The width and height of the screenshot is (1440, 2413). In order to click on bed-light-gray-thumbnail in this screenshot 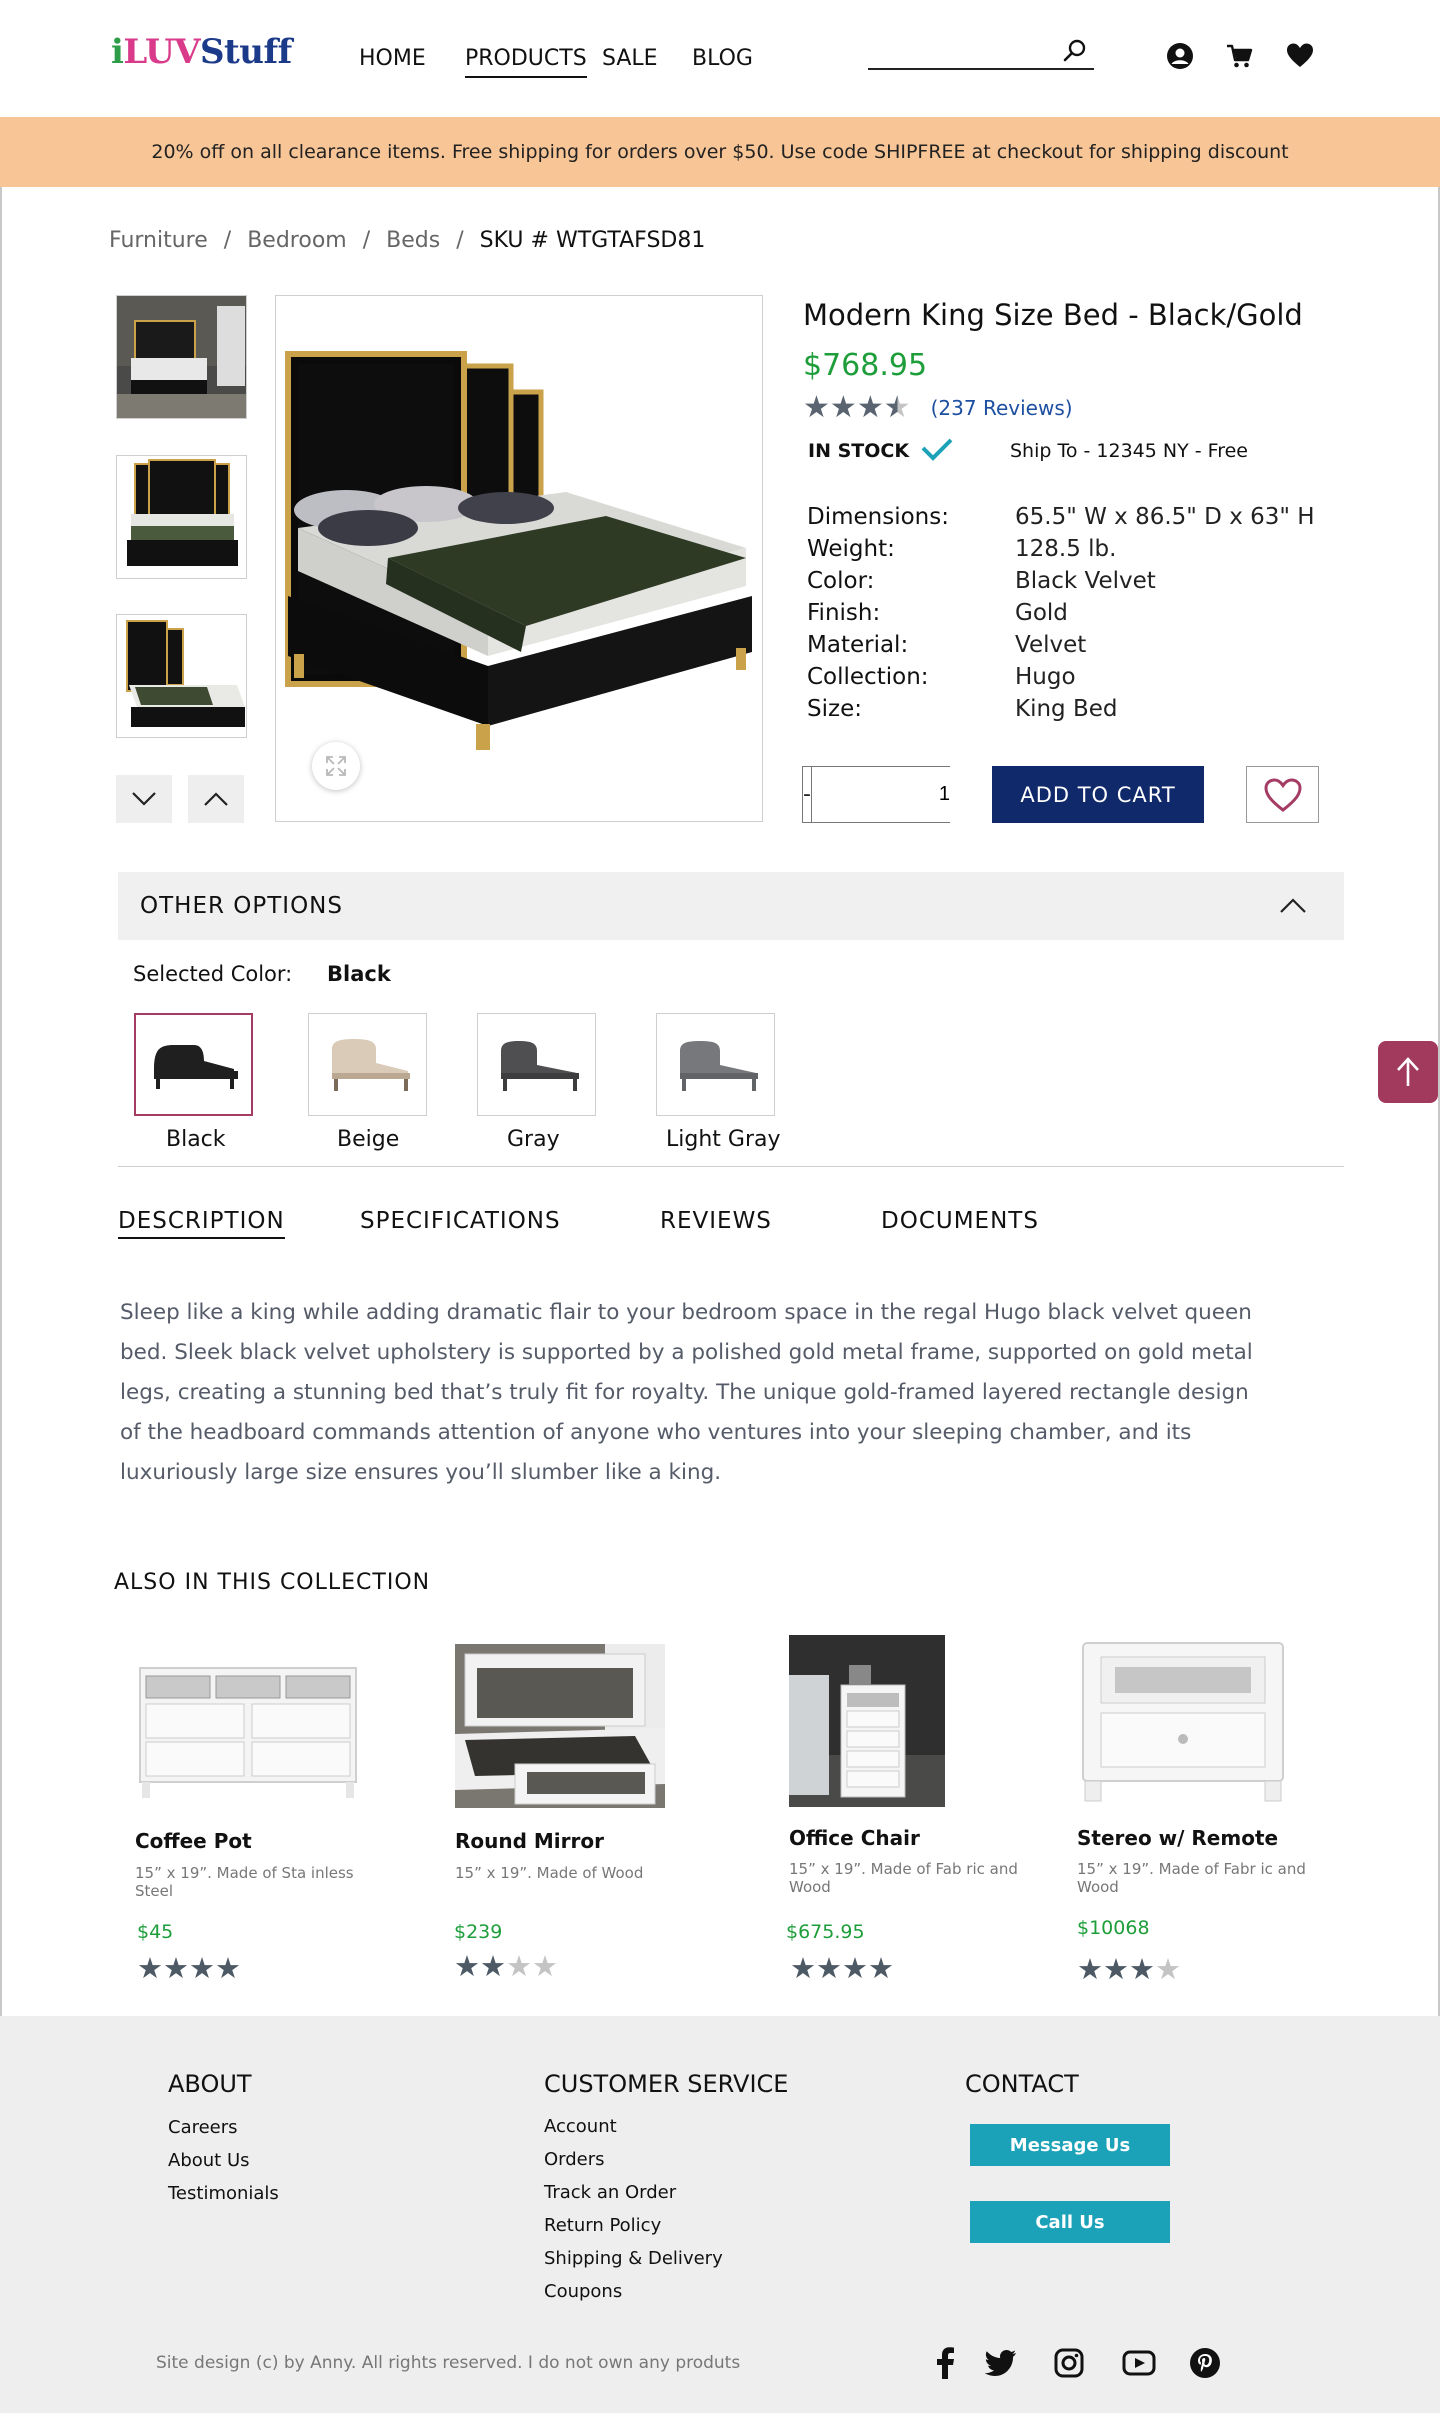, I will do `click(718, 1065)`.